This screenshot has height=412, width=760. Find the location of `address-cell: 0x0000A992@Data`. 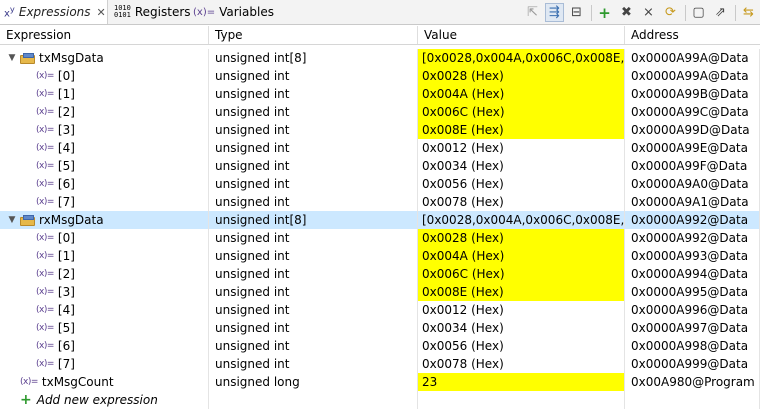

address-cell: 0x0000A992@Data is located at coordinates (692, 220).